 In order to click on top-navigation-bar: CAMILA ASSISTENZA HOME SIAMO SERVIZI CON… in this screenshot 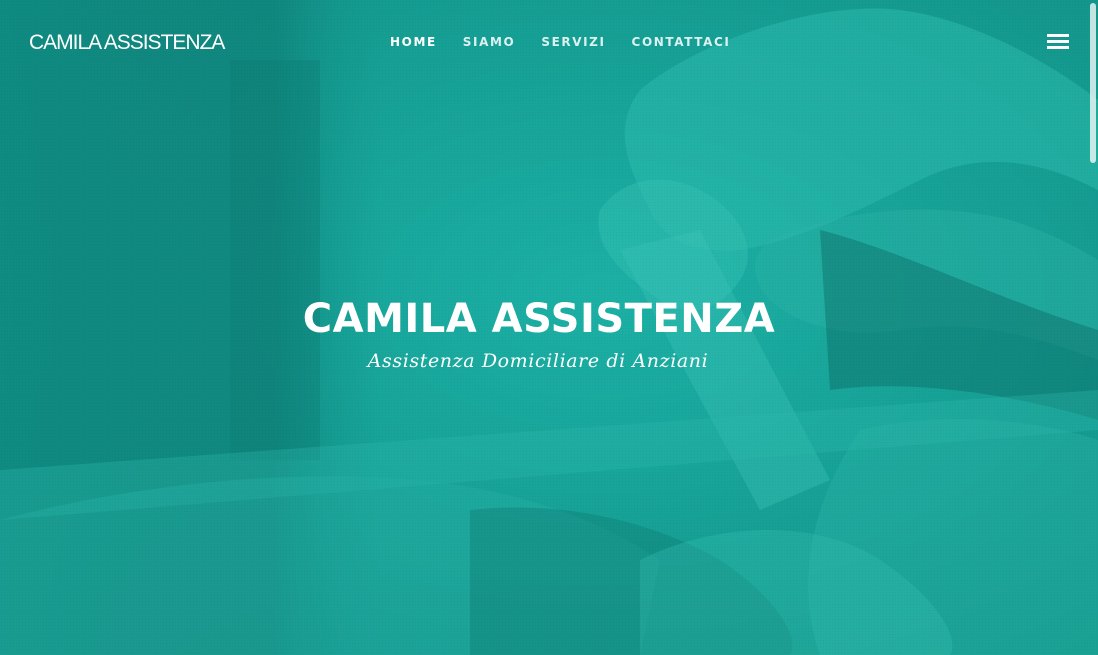, I will do `click(549, 43)`.